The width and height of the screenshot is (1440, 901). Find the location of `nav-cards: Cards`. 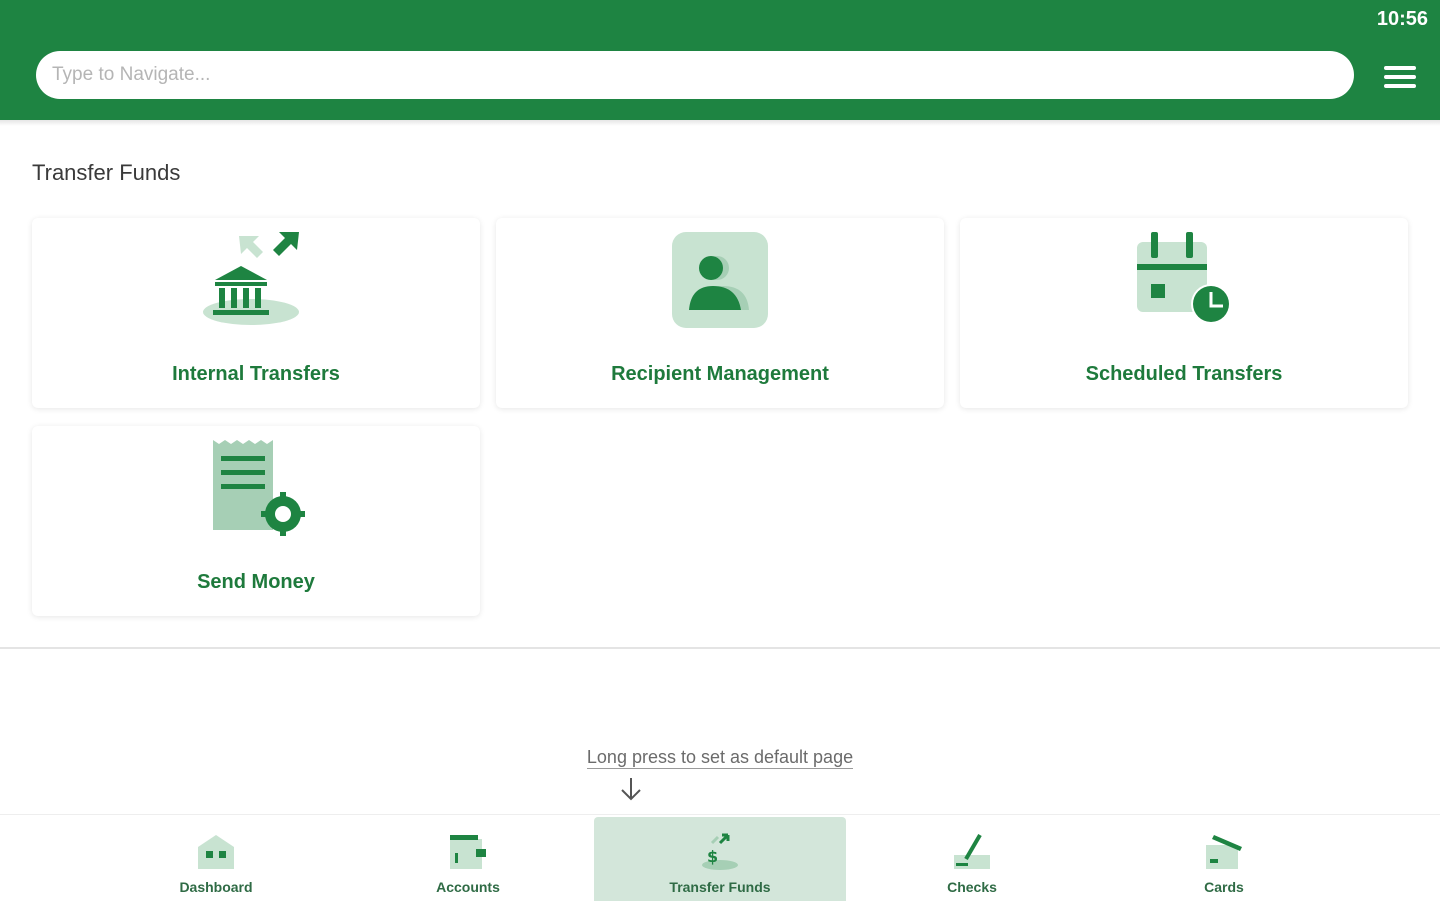

nav-cards: Cards is located at coordinates (1224, 859).